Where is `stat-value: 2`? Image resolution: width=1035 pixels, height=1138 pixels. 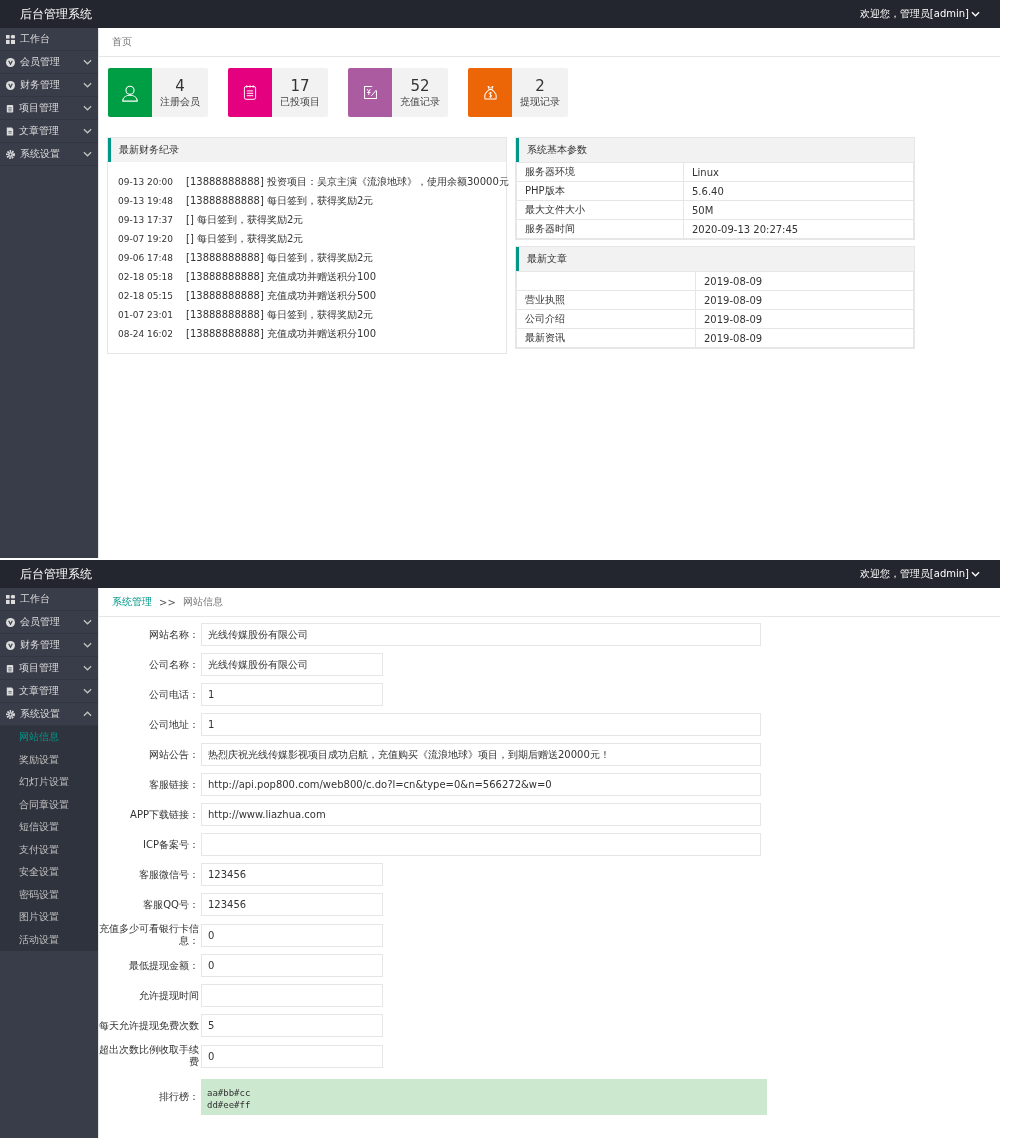 stat-value: 2 is located at coordinates (540, 85).